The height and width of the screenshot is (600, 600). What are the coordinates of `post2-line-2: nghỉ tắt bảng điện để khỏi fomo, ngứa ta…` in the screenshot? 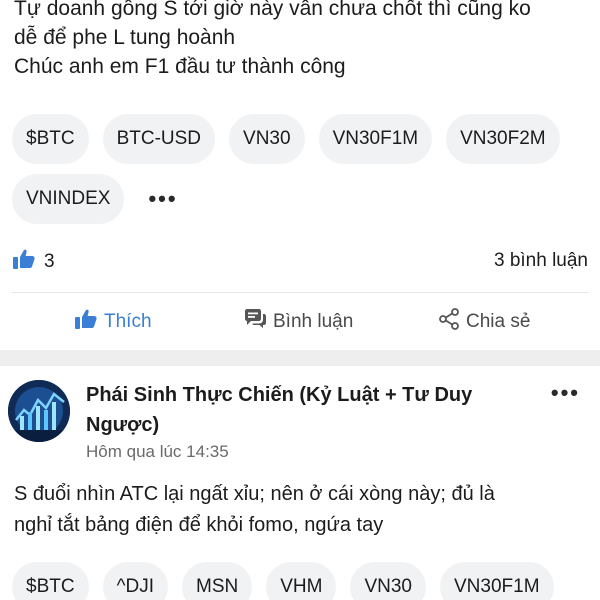 It's located at (199, 525).